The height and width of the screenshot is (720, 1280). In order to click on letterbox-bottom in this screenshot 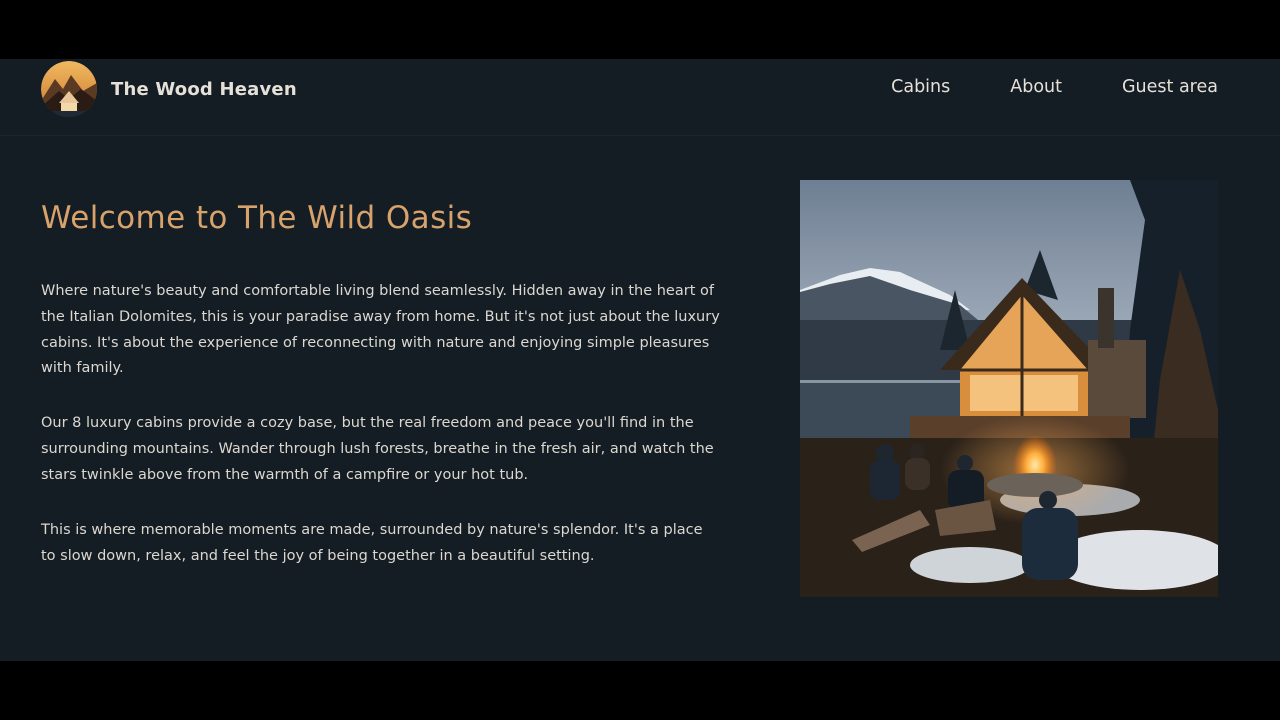, I will do `click(640, 690)`.